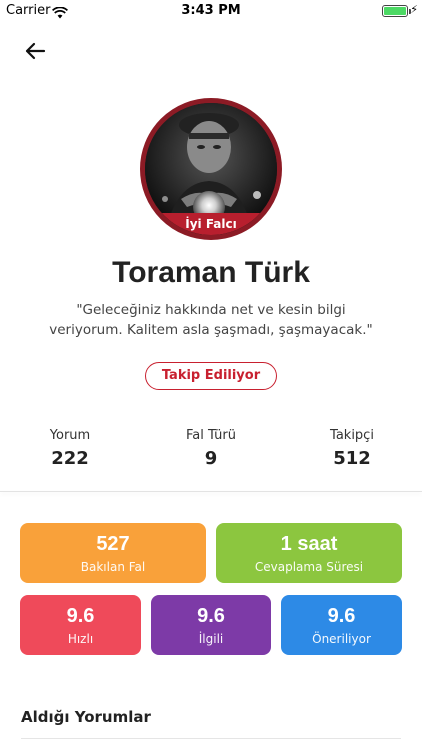 This screenshot has width=422, height=750. I want to click on tile-speed-score: 9.6 Hızlı, so click(80, 625).